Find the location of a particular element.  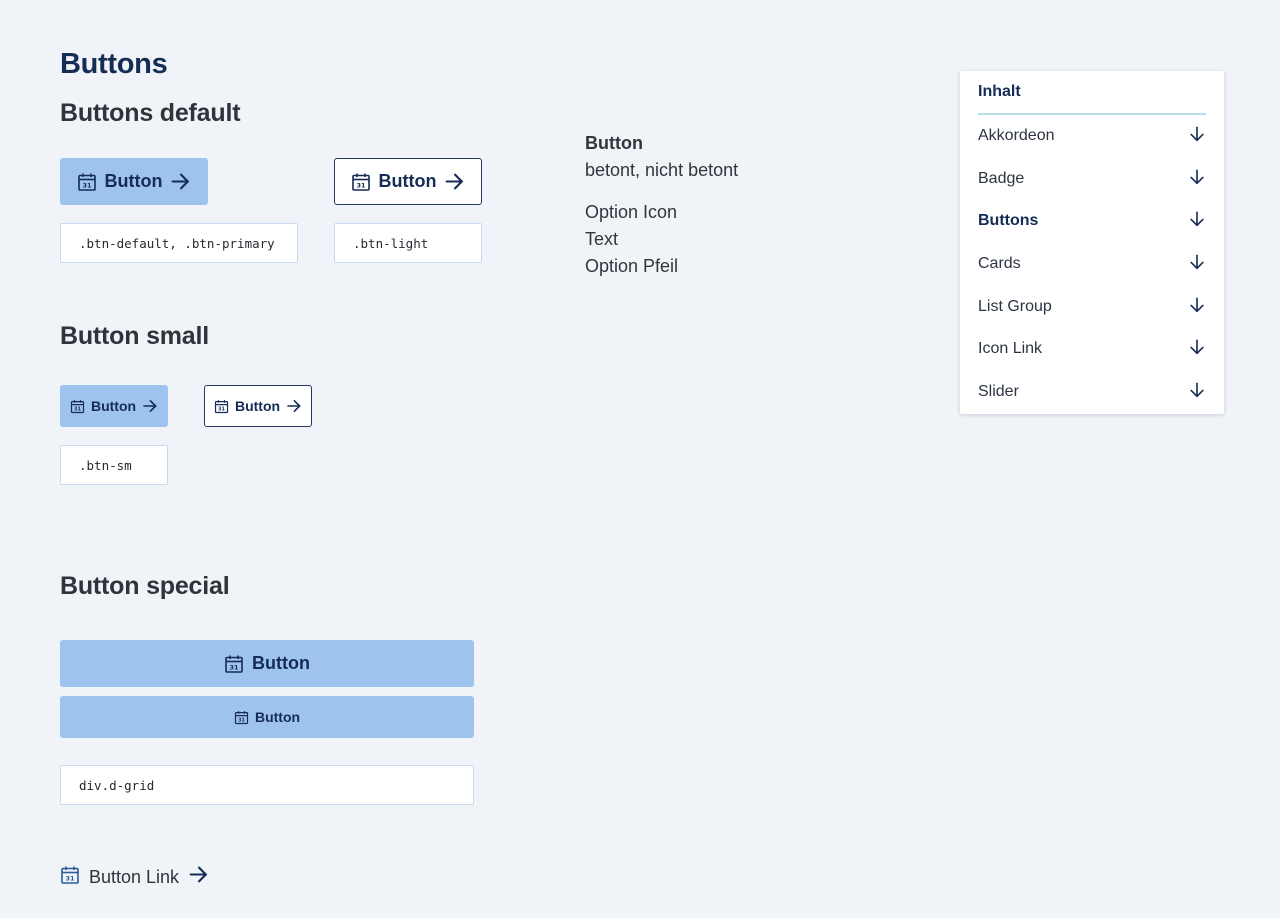

grid-button-small: 31 Button is located at coordinates (267, 717).